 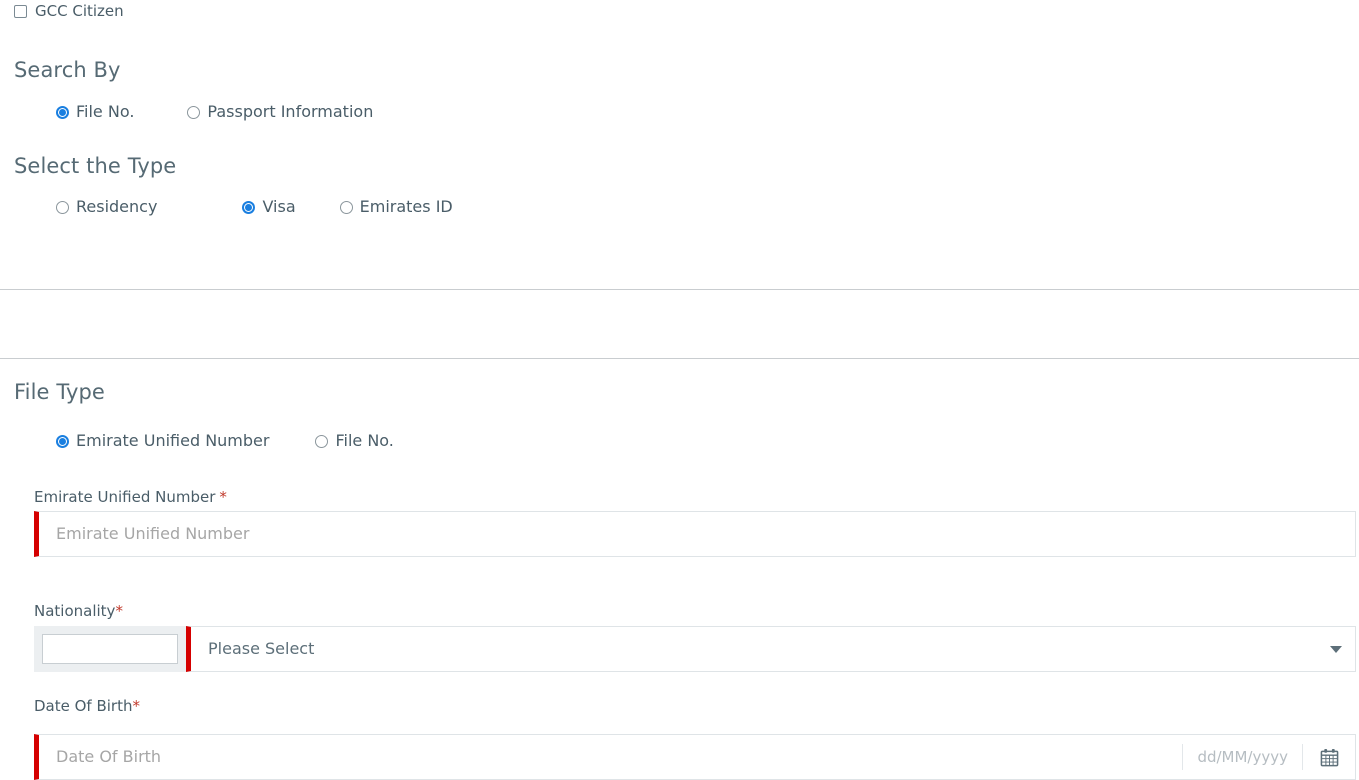 I want to click on search-by-radio-group: File No. Passport Information, so click(x=214, y=112).